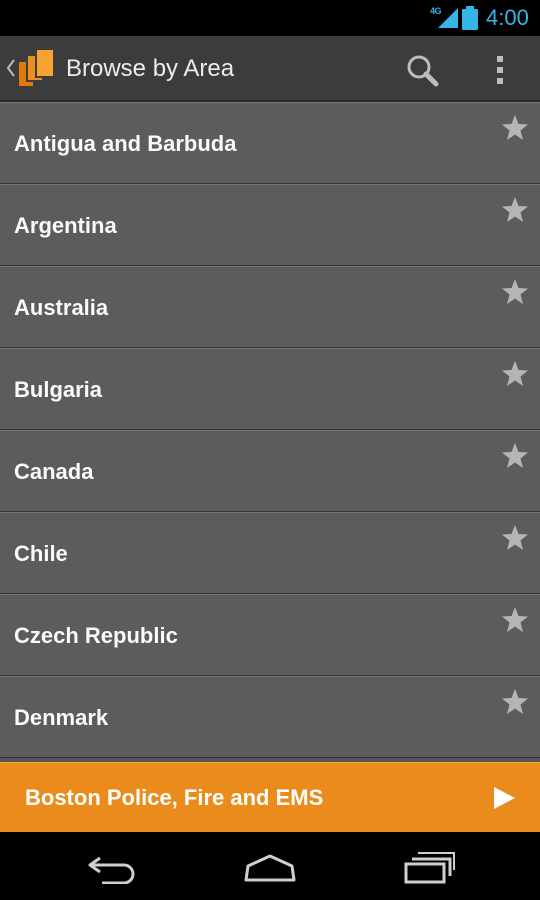 The width and height of the screenshot is (540, 900). Describe the element at coordinates (270, 635) in the screenshot. I see `list-item: Czech Republic` at that location.